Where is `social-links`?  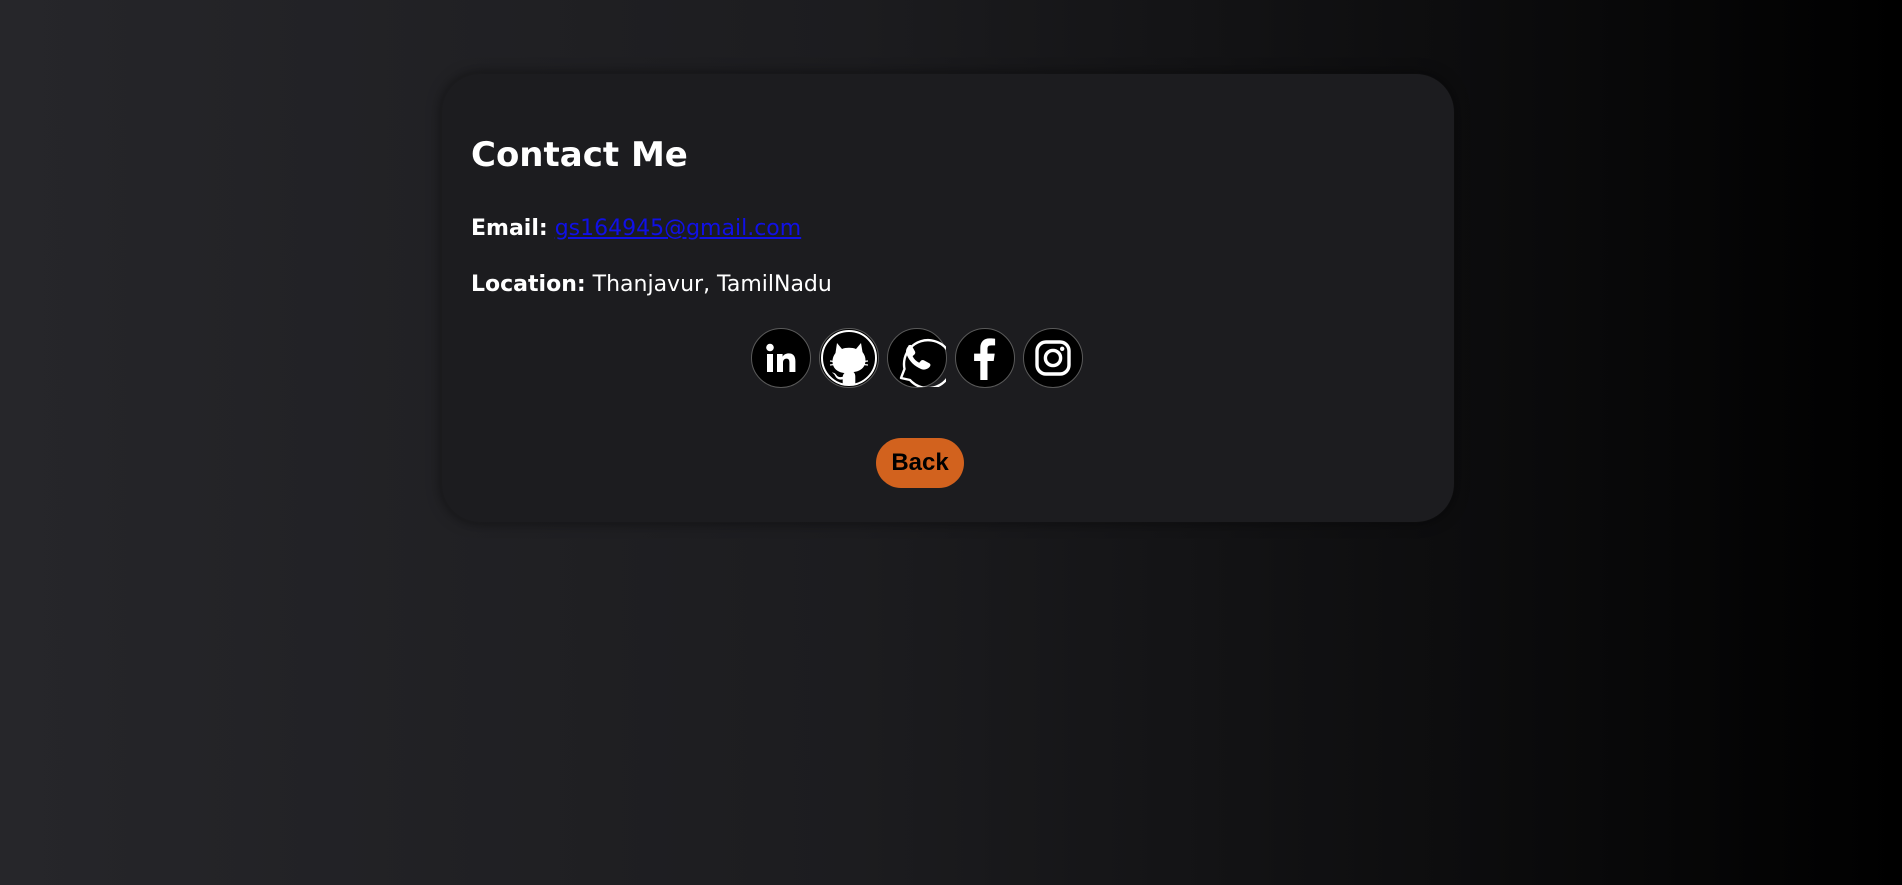
social-links is located at coordinates (917, 358).